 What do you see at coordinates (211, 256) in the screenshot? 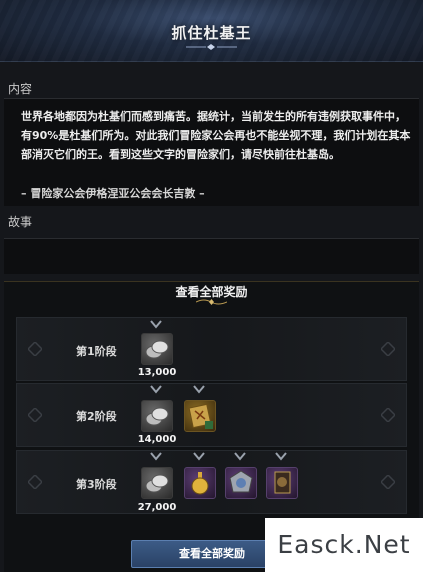
I see `story-panel` at bounding box center [211, 256].